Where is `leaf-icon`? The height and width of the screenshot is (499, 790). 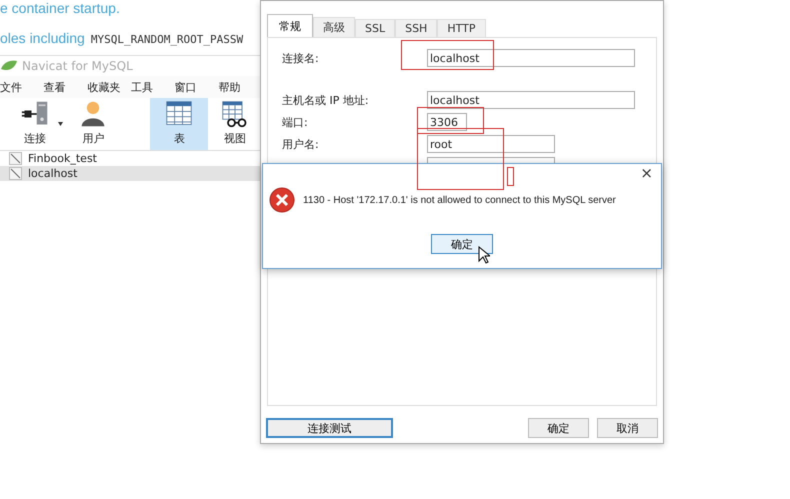 leaf-icon is located at coordinates (9, 66).